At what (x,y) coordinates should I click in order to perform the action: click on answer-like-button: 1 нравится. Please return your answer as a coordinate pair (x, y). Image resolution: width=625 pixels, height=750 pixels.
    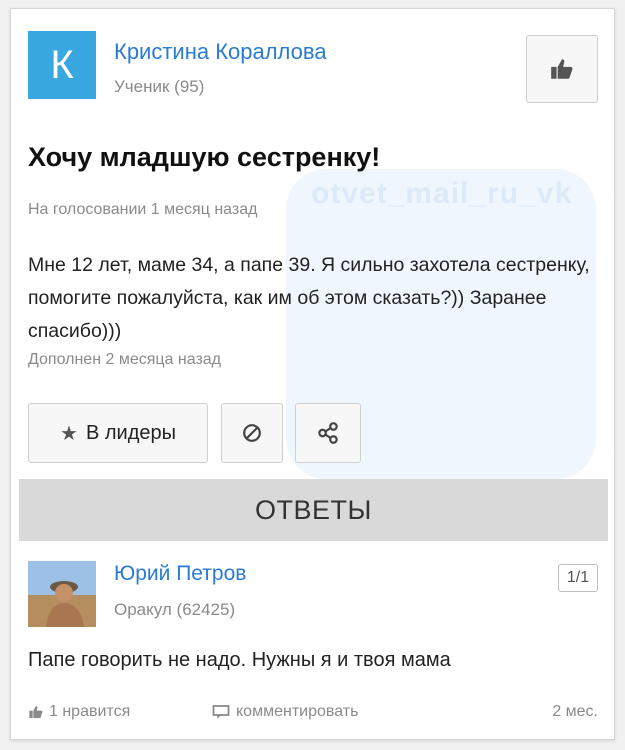
    Looking at the image, I should click on (79, 712).